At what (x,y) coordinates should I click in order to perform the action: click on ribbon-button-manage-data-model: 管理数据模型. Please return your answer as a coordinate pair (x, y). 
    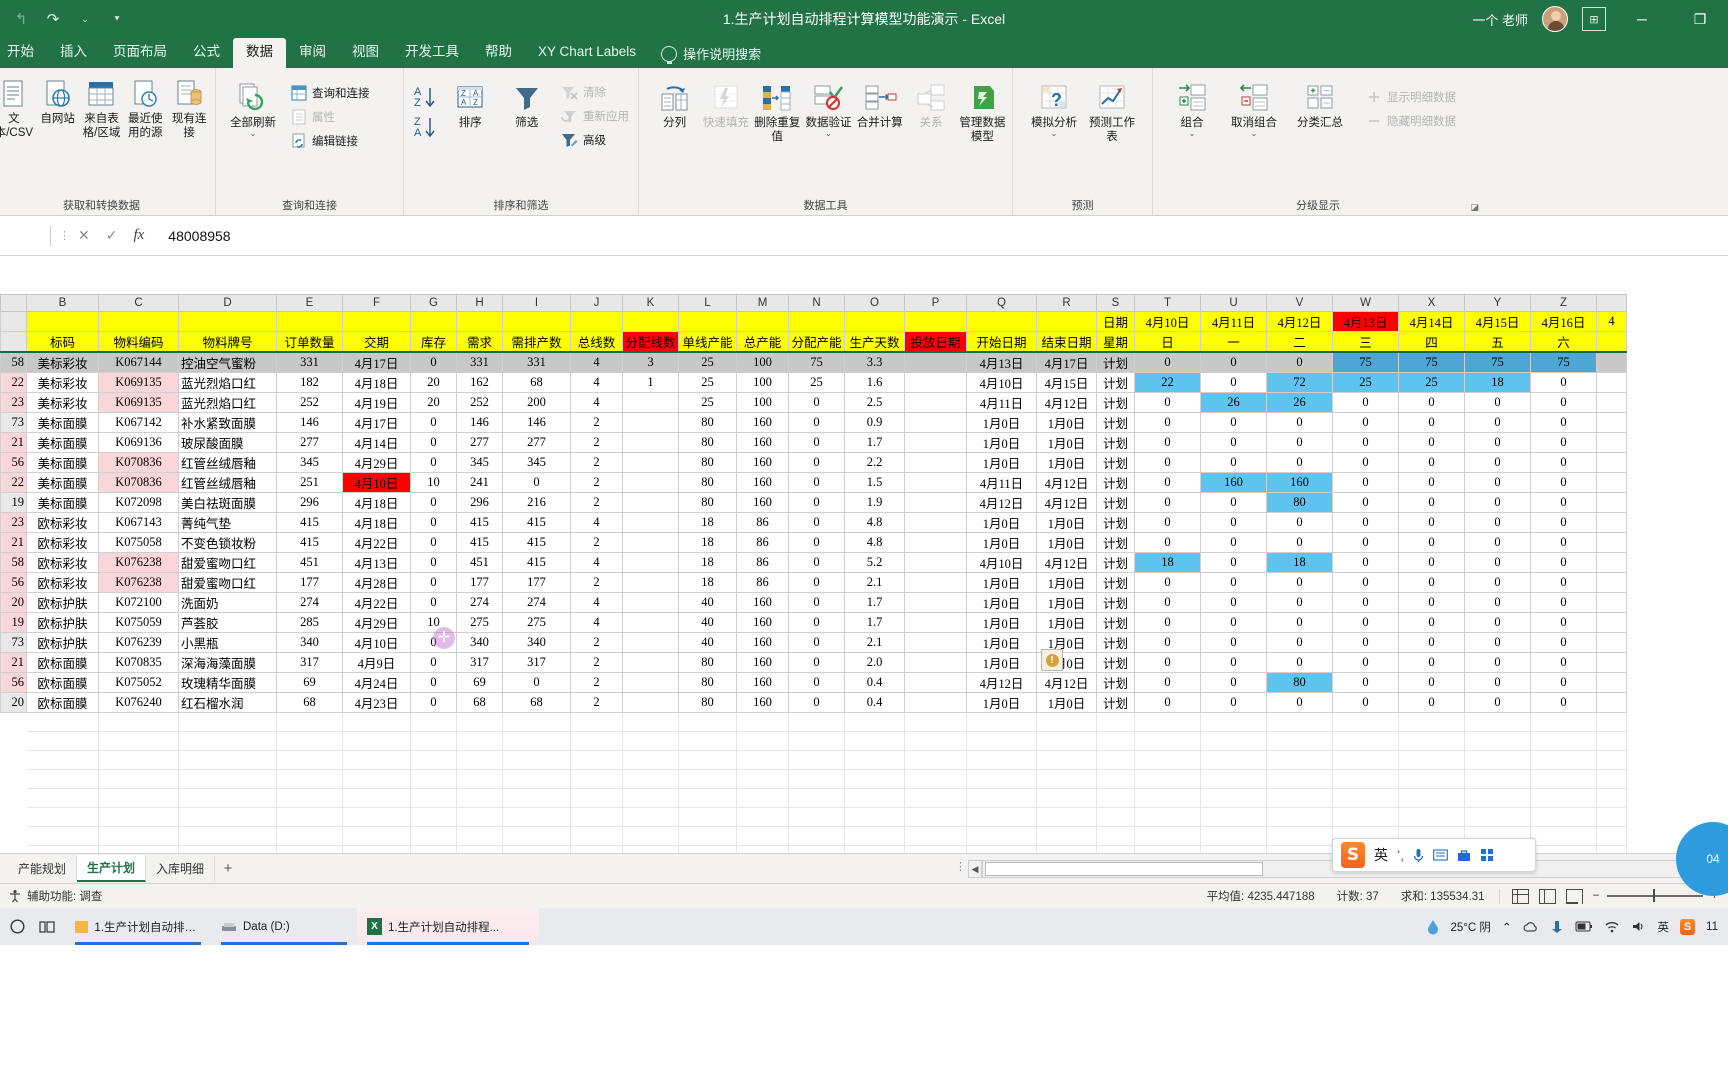
    Looking at the image, I should click on (982, 112).